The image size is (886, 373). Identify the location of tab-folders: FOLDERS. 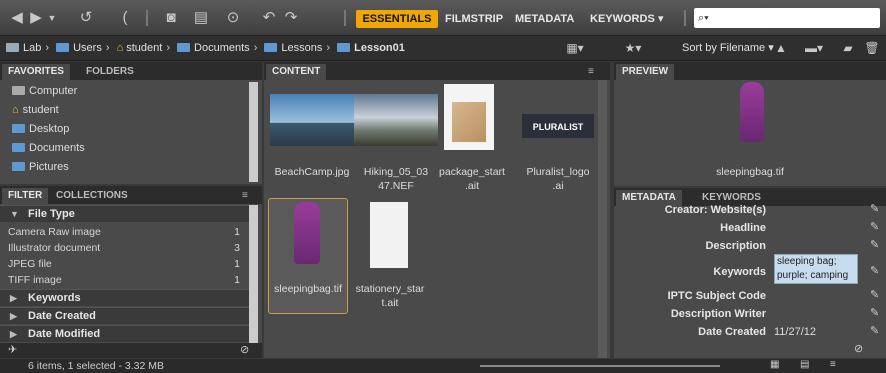
(110, 72).